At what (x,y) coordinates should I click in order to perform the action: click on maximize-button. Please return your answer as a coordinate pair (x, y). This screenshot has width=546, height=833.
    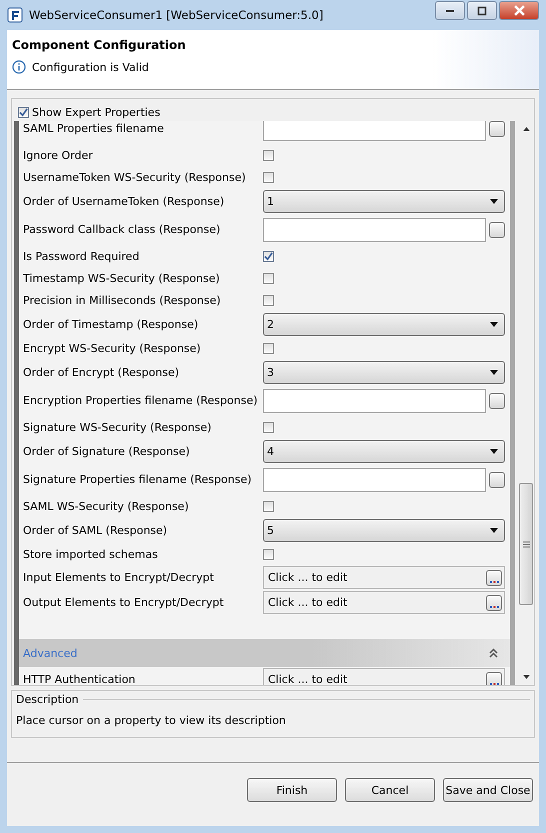
    Looking at the image, I should click on (482, 10).